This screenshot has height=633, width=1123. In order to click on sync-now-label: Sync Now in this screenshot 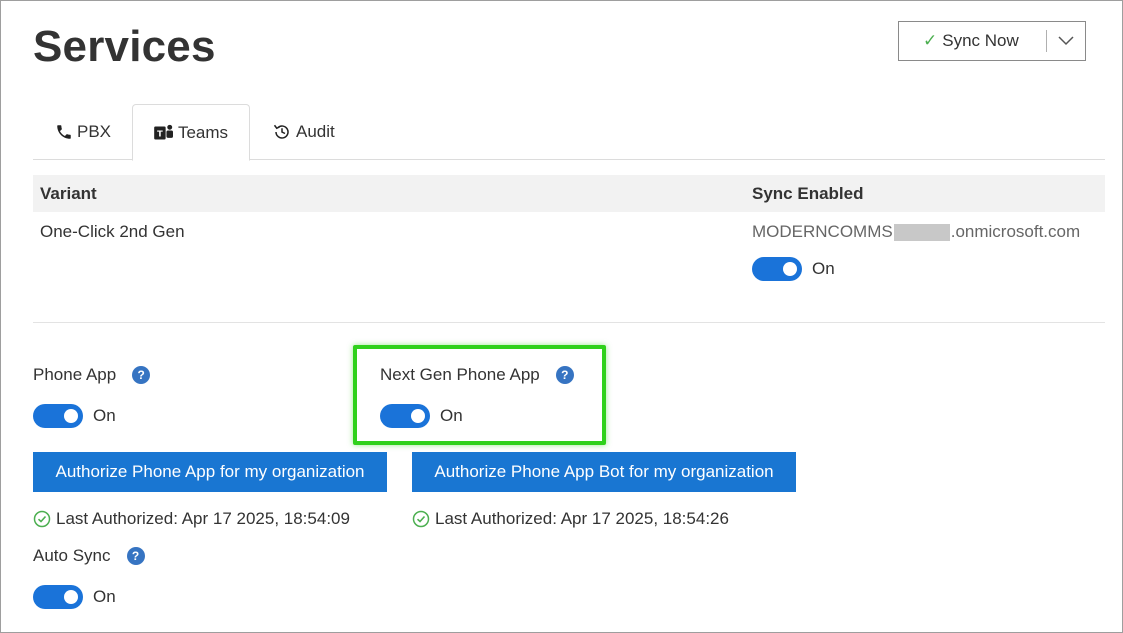, I will do `click(980, 40)`.